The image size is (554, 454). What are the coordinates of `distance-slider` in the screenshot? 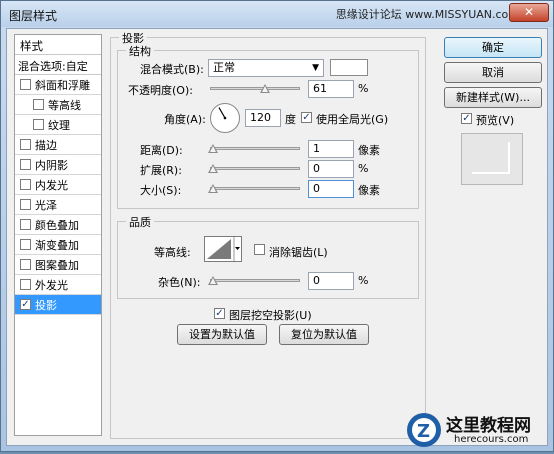 It's located at (254, 149).